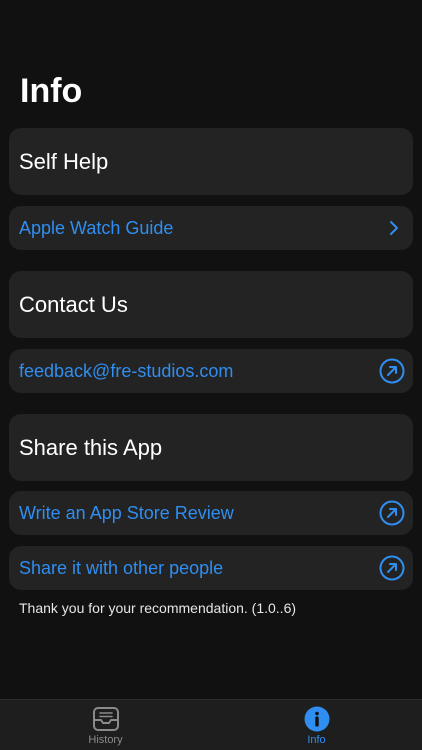 The height and width of the screenshot is (750, 422). What do you see at coordinates (73, 304) in the screenshot?
I see `contact-us-title: Contact Us` at bounding box center [73, 304].